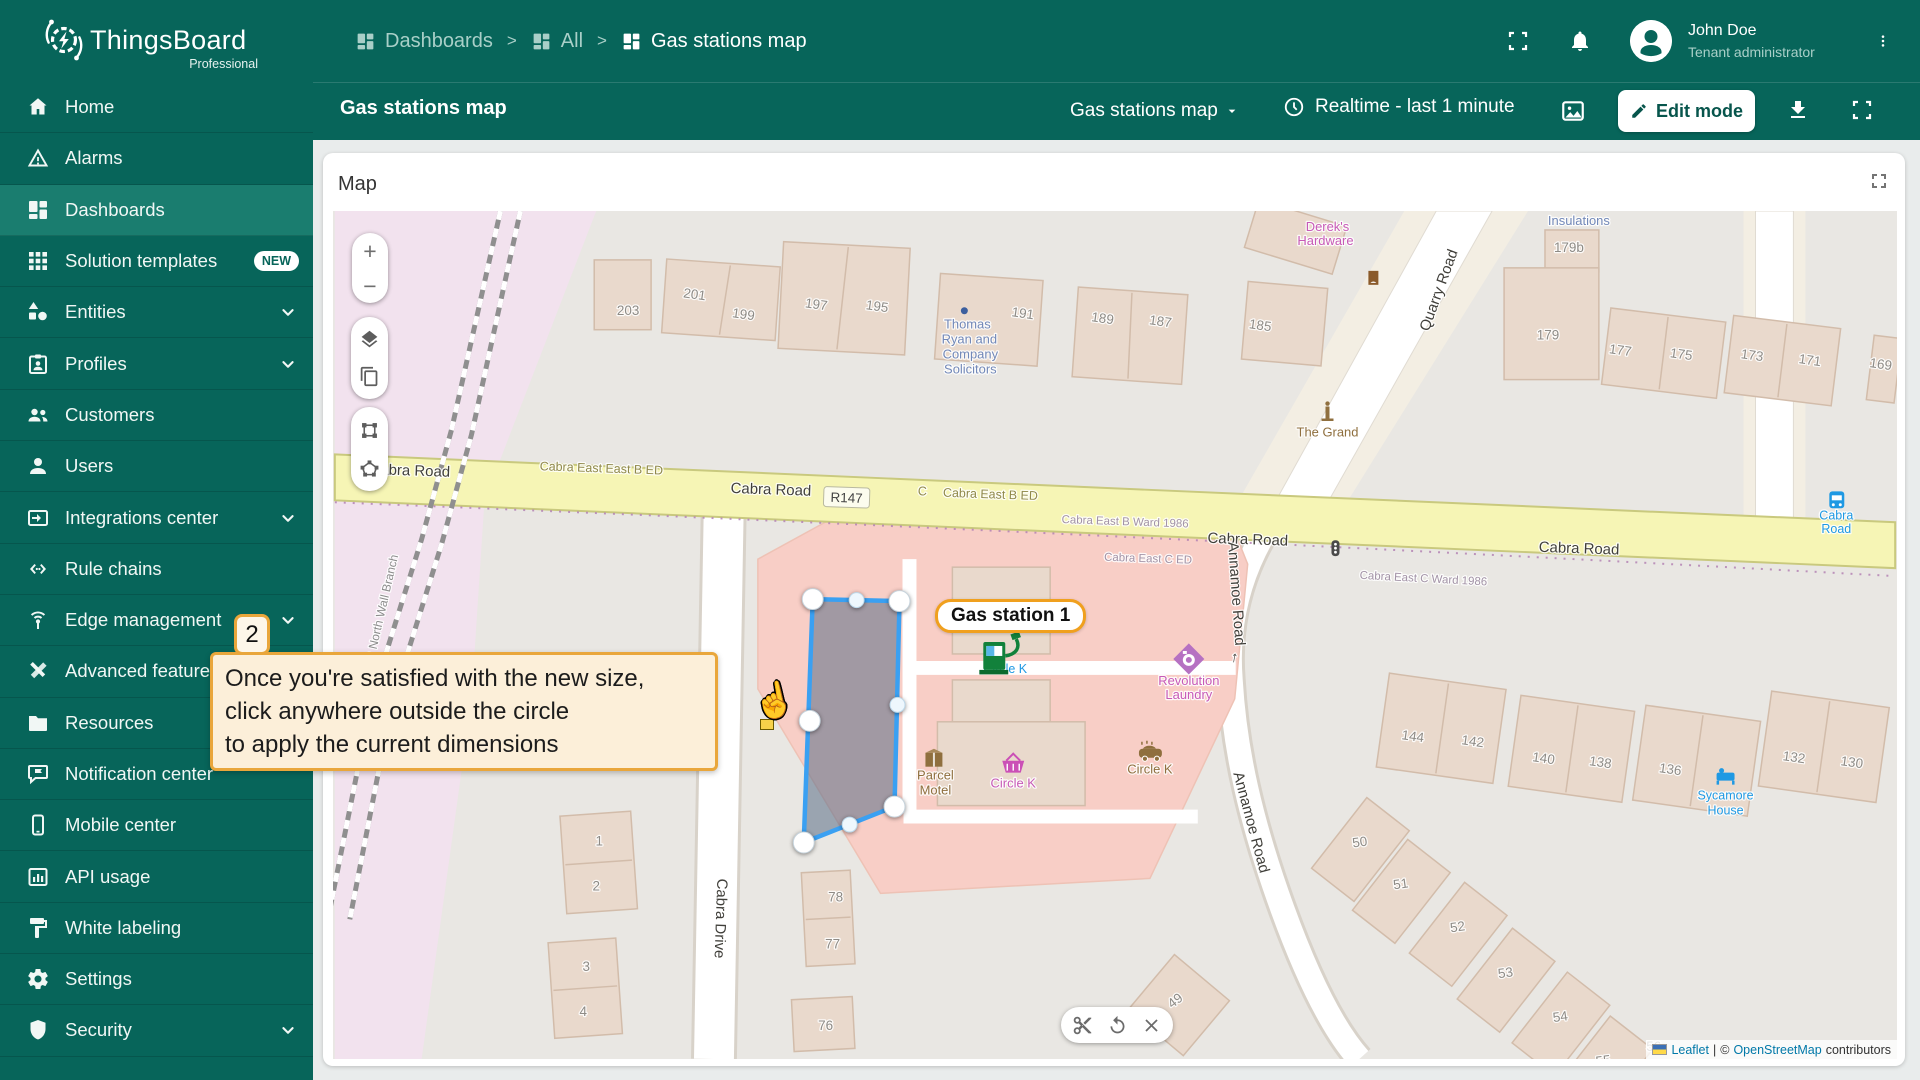 This screenshot has height=1080, width=1920. I want to click on download-icon, so click(1798, 110).